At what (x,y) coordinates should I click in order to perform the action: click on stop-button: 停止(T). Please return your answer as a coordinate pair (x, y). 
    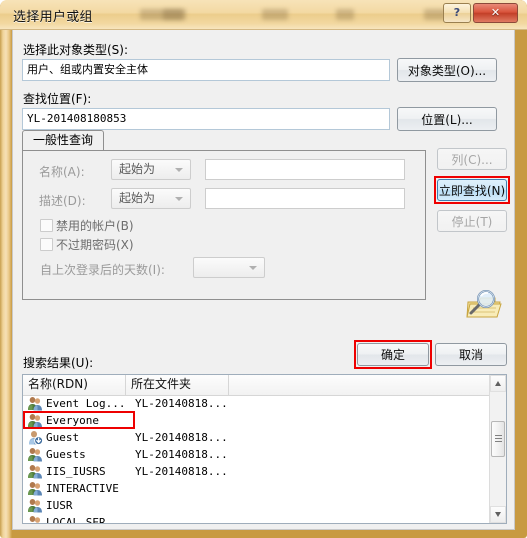
    Looking at the image, I should click on (472, 221).